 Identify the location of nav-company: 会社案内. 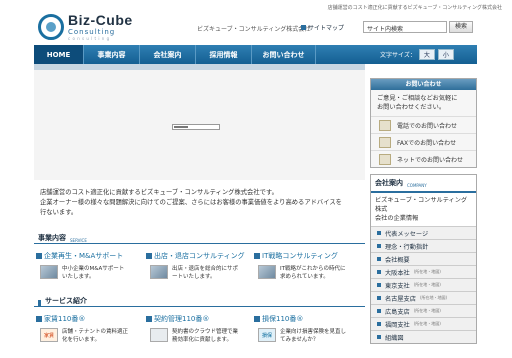
(168, 54).